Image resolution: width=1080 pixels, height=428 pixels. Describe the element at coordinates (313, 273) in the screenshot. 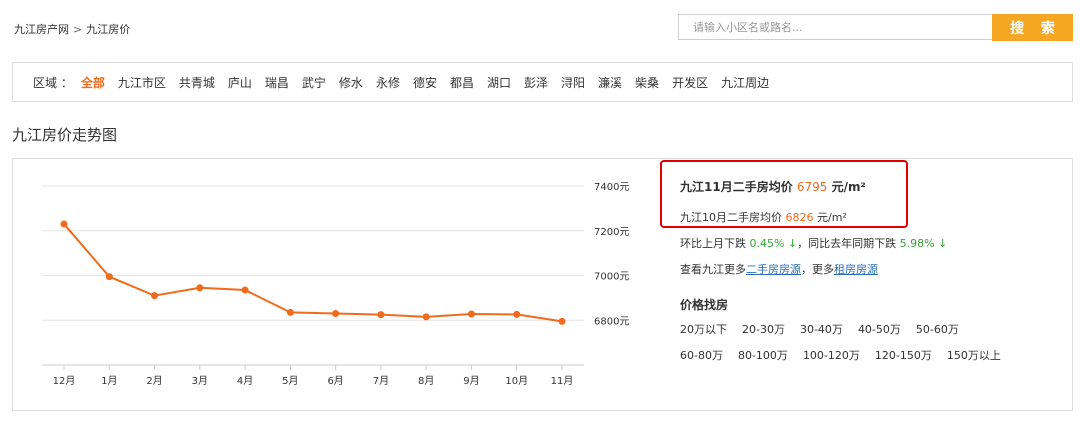

I see `series-line` at that location.